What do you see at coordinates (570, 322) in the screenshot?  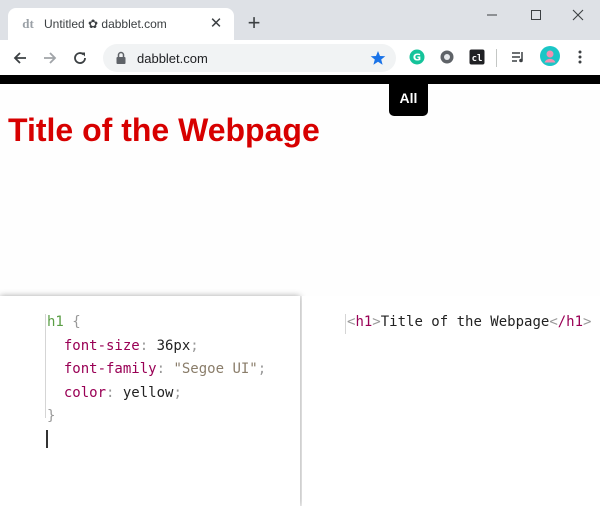 I see `html-close-tag: /h1` at bounding box center [570, 322].